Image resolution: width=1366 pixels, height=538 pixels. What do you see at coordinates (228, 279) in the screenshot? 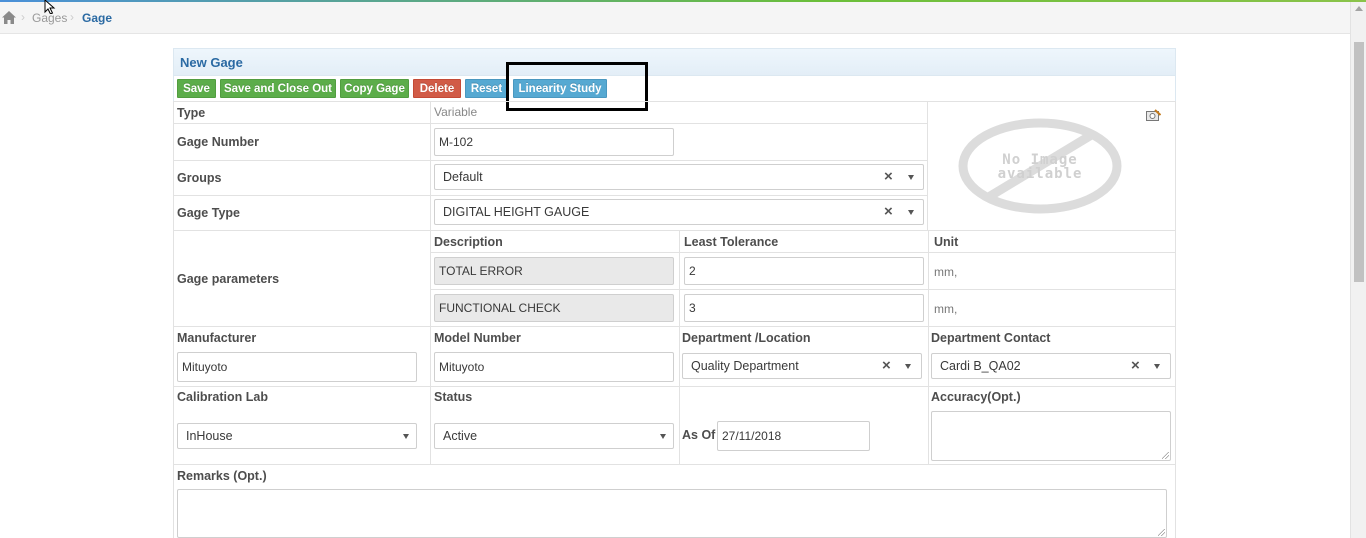
I see `gage-parameters-label: Gage parameters` at bounding box center [228, 279].